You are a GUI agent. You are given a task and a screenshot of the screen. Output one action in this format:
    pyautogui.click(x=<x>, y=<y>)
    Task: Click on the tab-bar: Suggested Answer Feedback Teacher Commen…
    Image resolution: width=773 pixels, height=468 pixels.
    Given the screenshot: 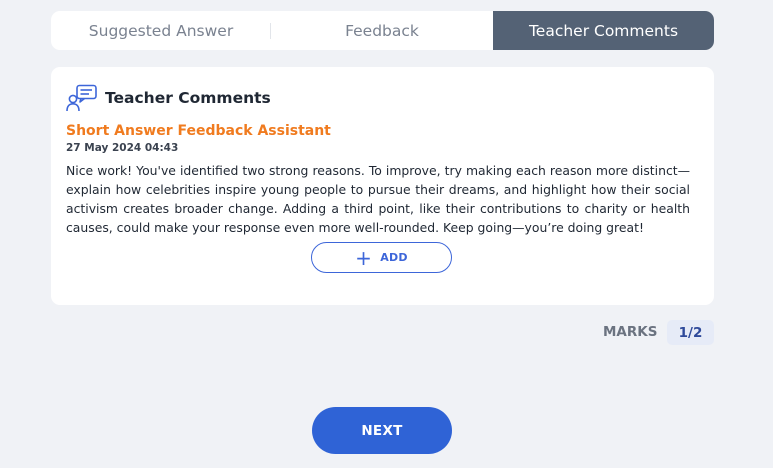 What is the action you would take?
    pyautogui.click(x=382, y=30)
    